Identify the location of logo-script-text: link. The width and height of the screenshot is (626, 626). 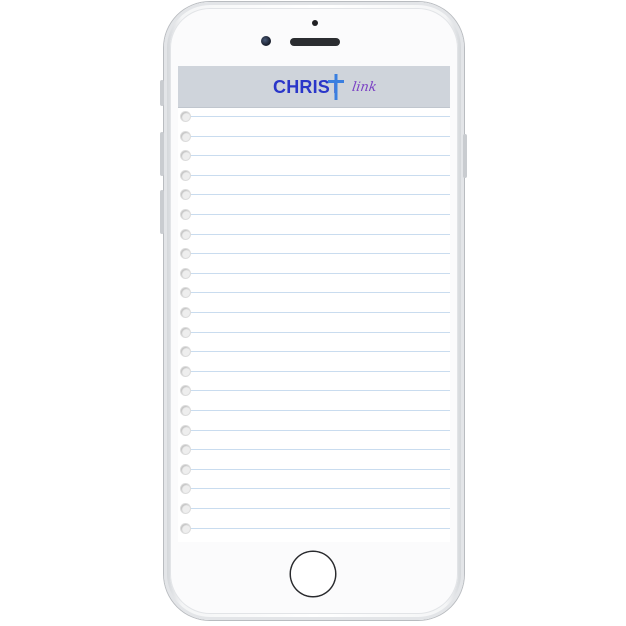
(364, 87).